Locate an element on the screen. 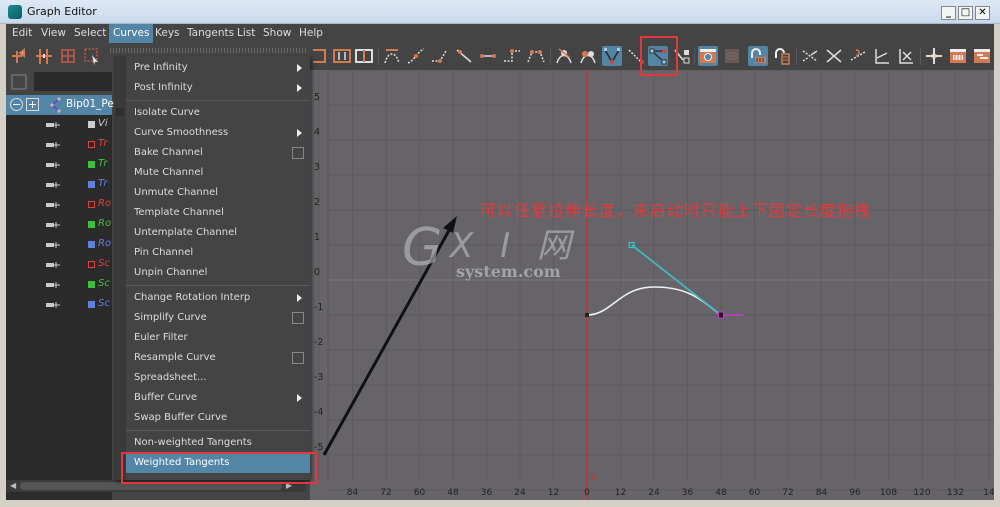  auto-load-icon is located at coordinates (708, 56).